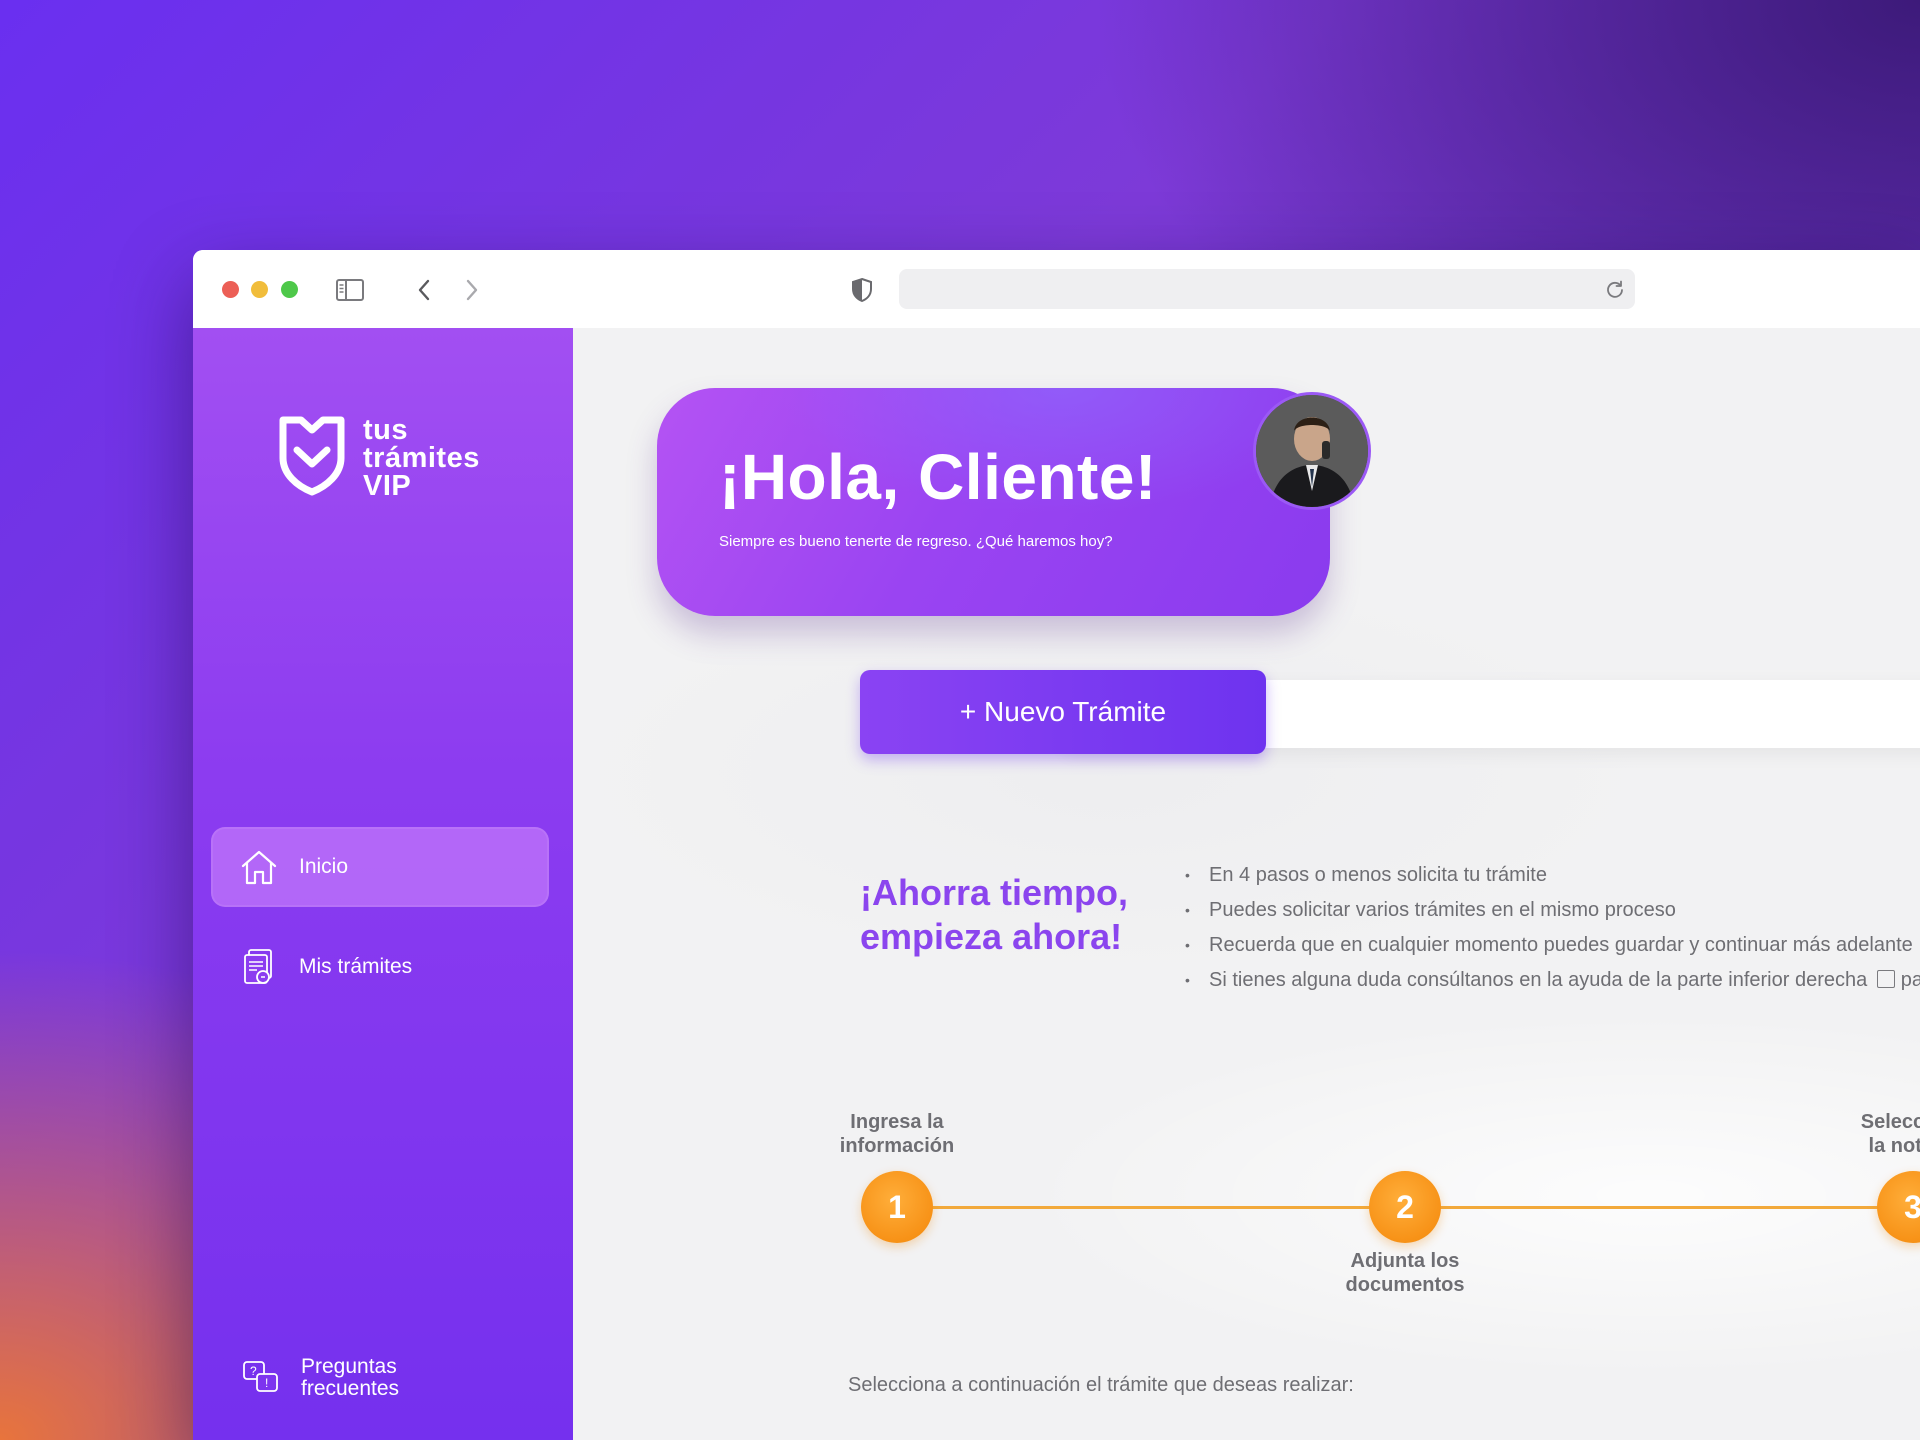  What do you see at coordinates (1552, 875) in the screenshot?
I see `list-item: En 4 pasos o menos solicita tu trámite` at bounding box center [1552, 875].